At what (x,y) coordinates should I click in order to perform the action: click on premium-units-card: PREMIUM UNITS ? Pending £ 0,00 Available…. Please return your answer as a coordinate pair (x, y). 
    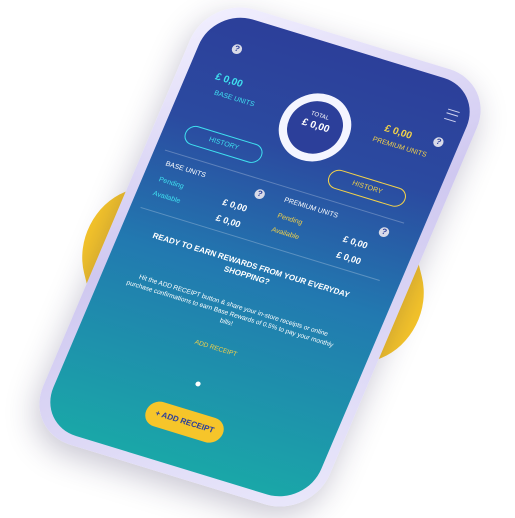
    Looking at the image, I should click on (332, 232).